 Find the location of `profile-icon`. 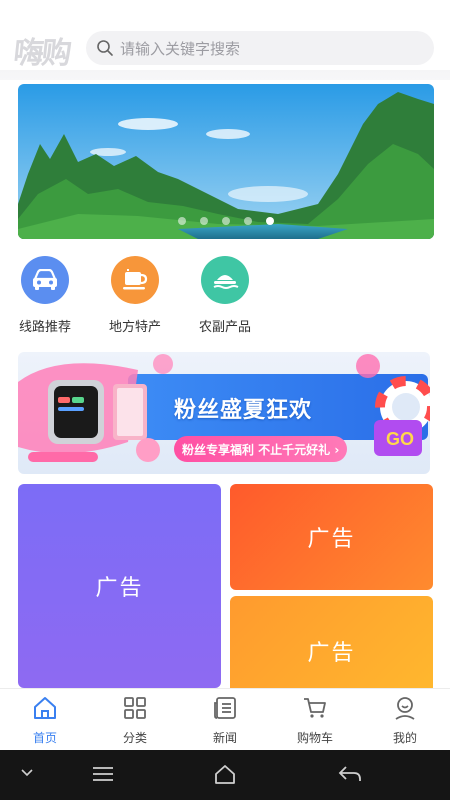

profile-icon is located at coordinates (405, 708).